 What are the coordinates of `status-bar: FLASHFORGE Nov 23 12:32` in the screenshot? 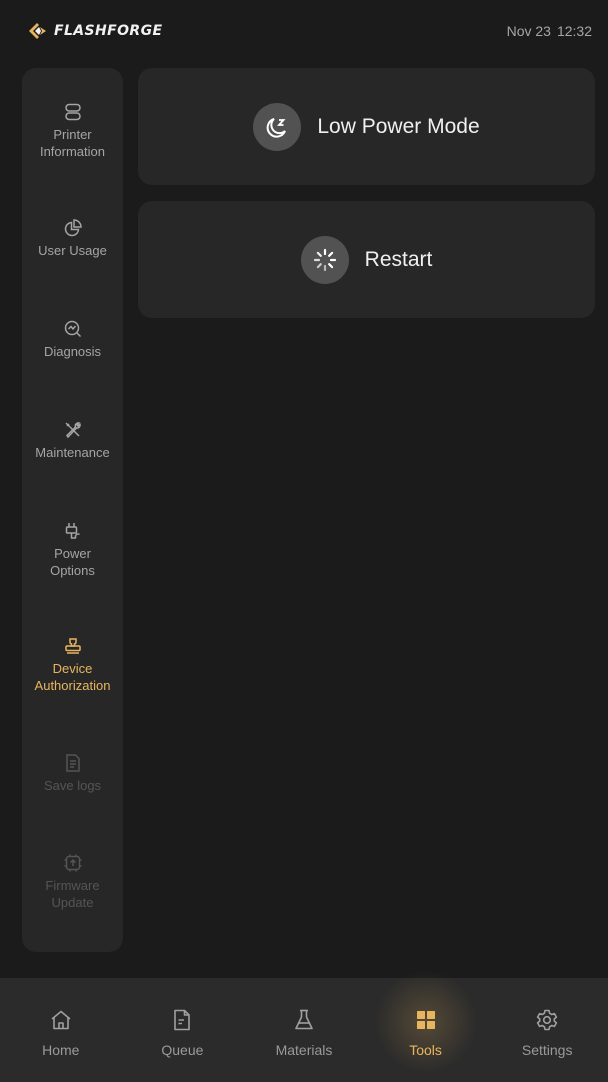 It's located at (304, 31).